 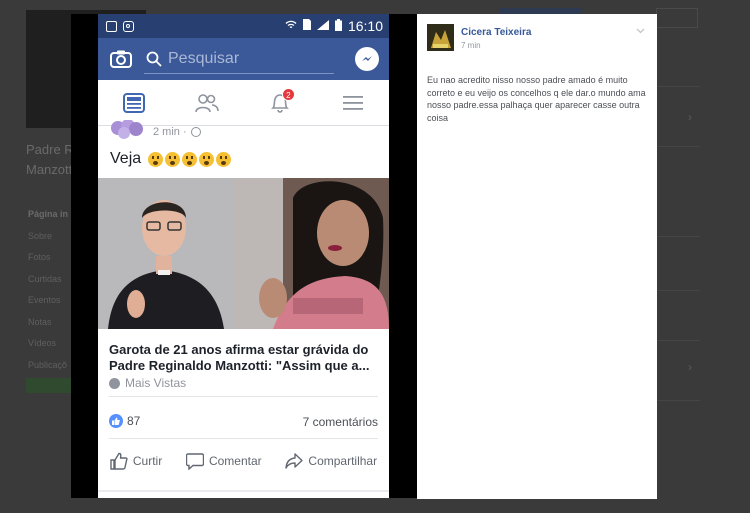 I want to click on post-timestamp: 2 min ·, so click(x=170, y=132).